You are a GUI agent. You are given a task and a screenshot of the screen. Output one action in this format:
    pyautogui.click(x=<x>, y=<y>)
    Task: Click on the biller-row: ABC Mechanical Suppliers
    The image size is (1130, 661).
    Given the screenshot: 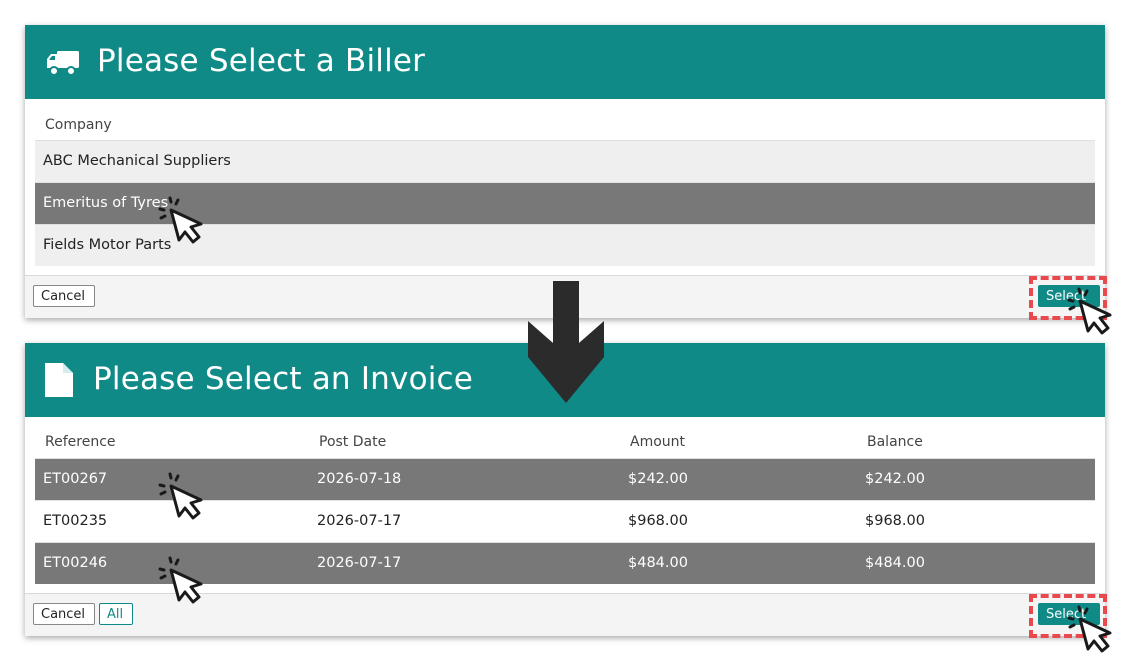 What is the action you would take?
    pyautogui.click(x=565, y=161)
    